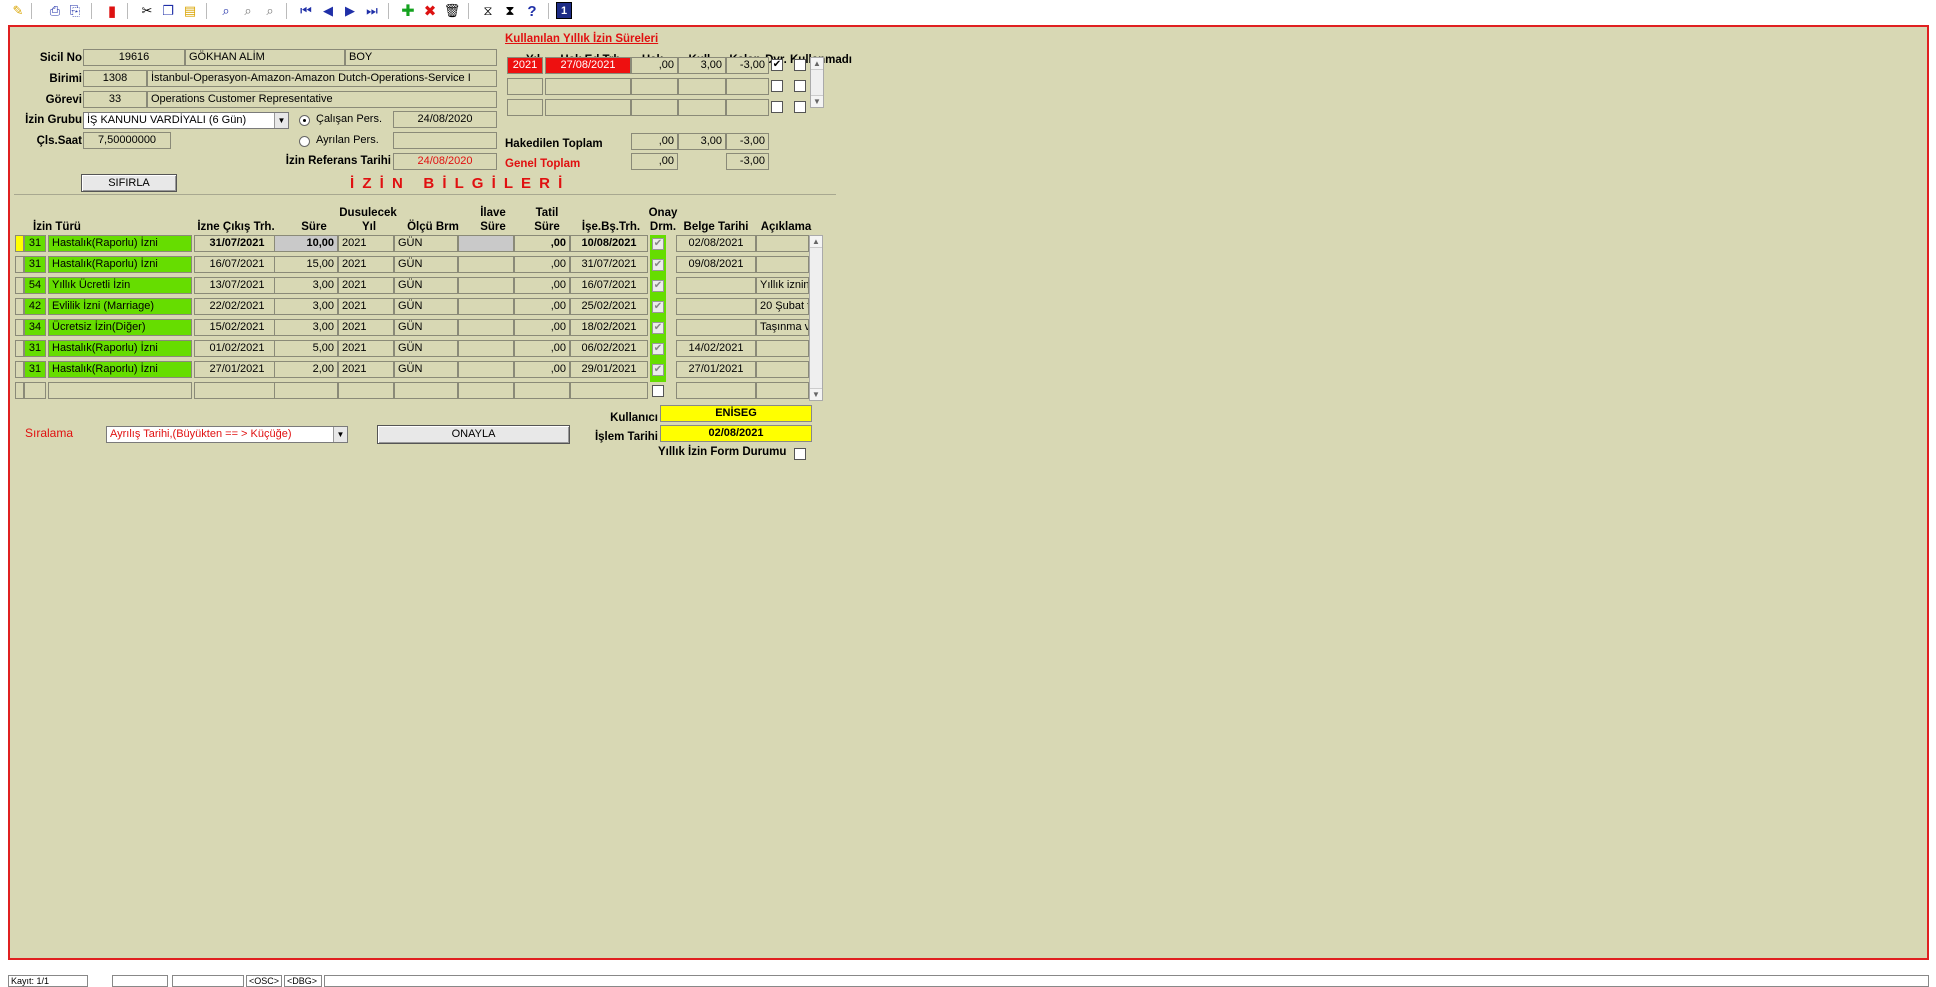  I want to click on leave-cell-aciklama: Taşınma v, so click(782, 327).